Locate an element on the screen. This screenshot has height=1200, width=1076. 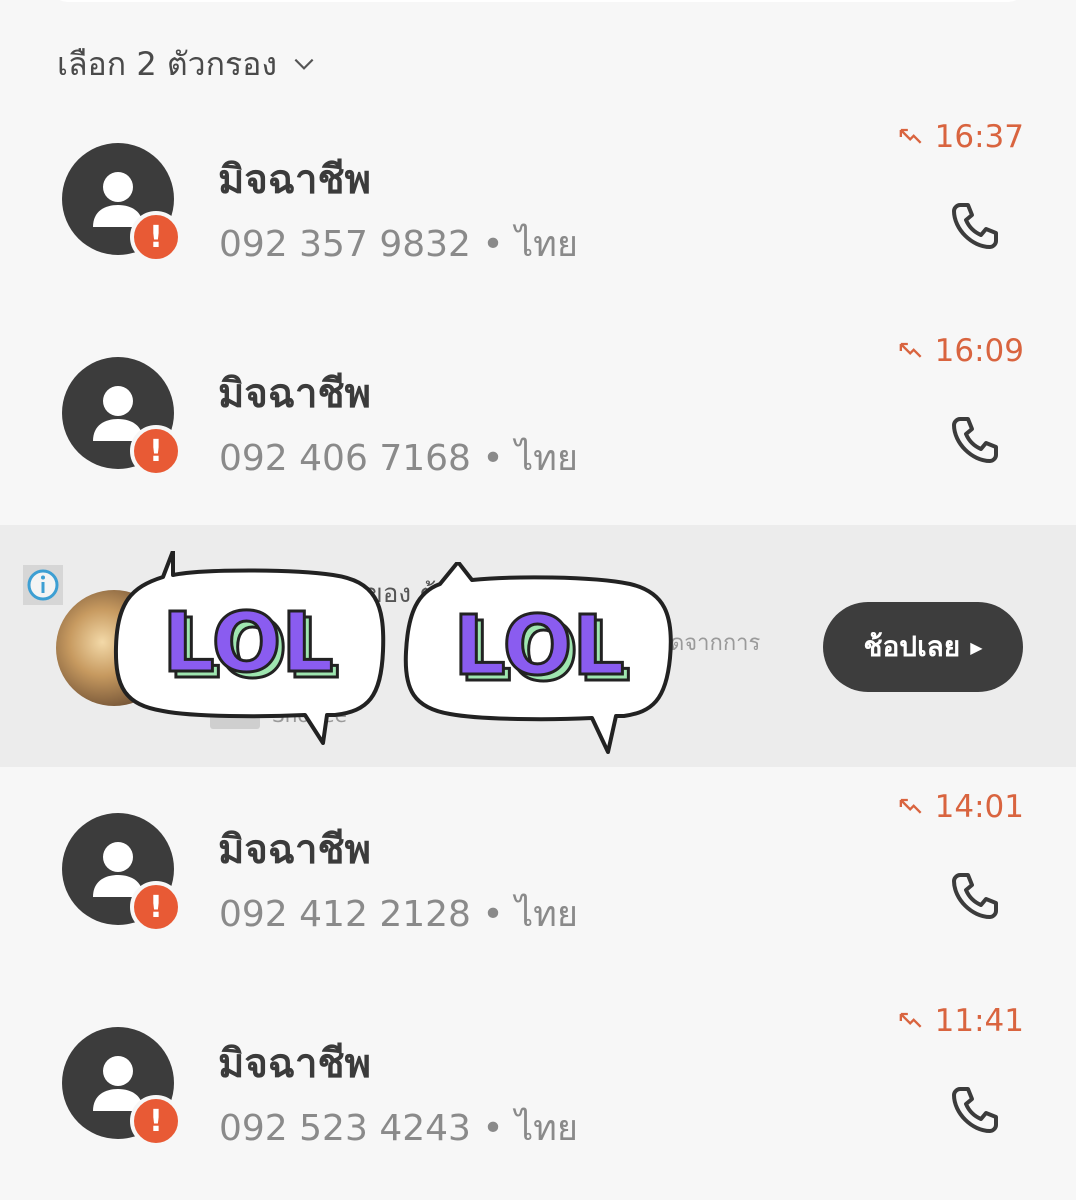
filter-dropdown: เลือก 2 ตัวกรอง is located at coordinates (187, 64).